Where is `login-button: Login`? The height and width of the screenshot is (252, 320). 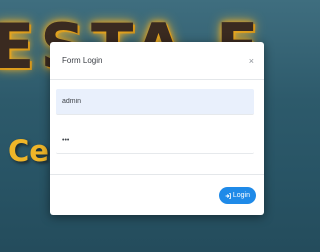 login-button: Login is located at coordinates (237, 195).